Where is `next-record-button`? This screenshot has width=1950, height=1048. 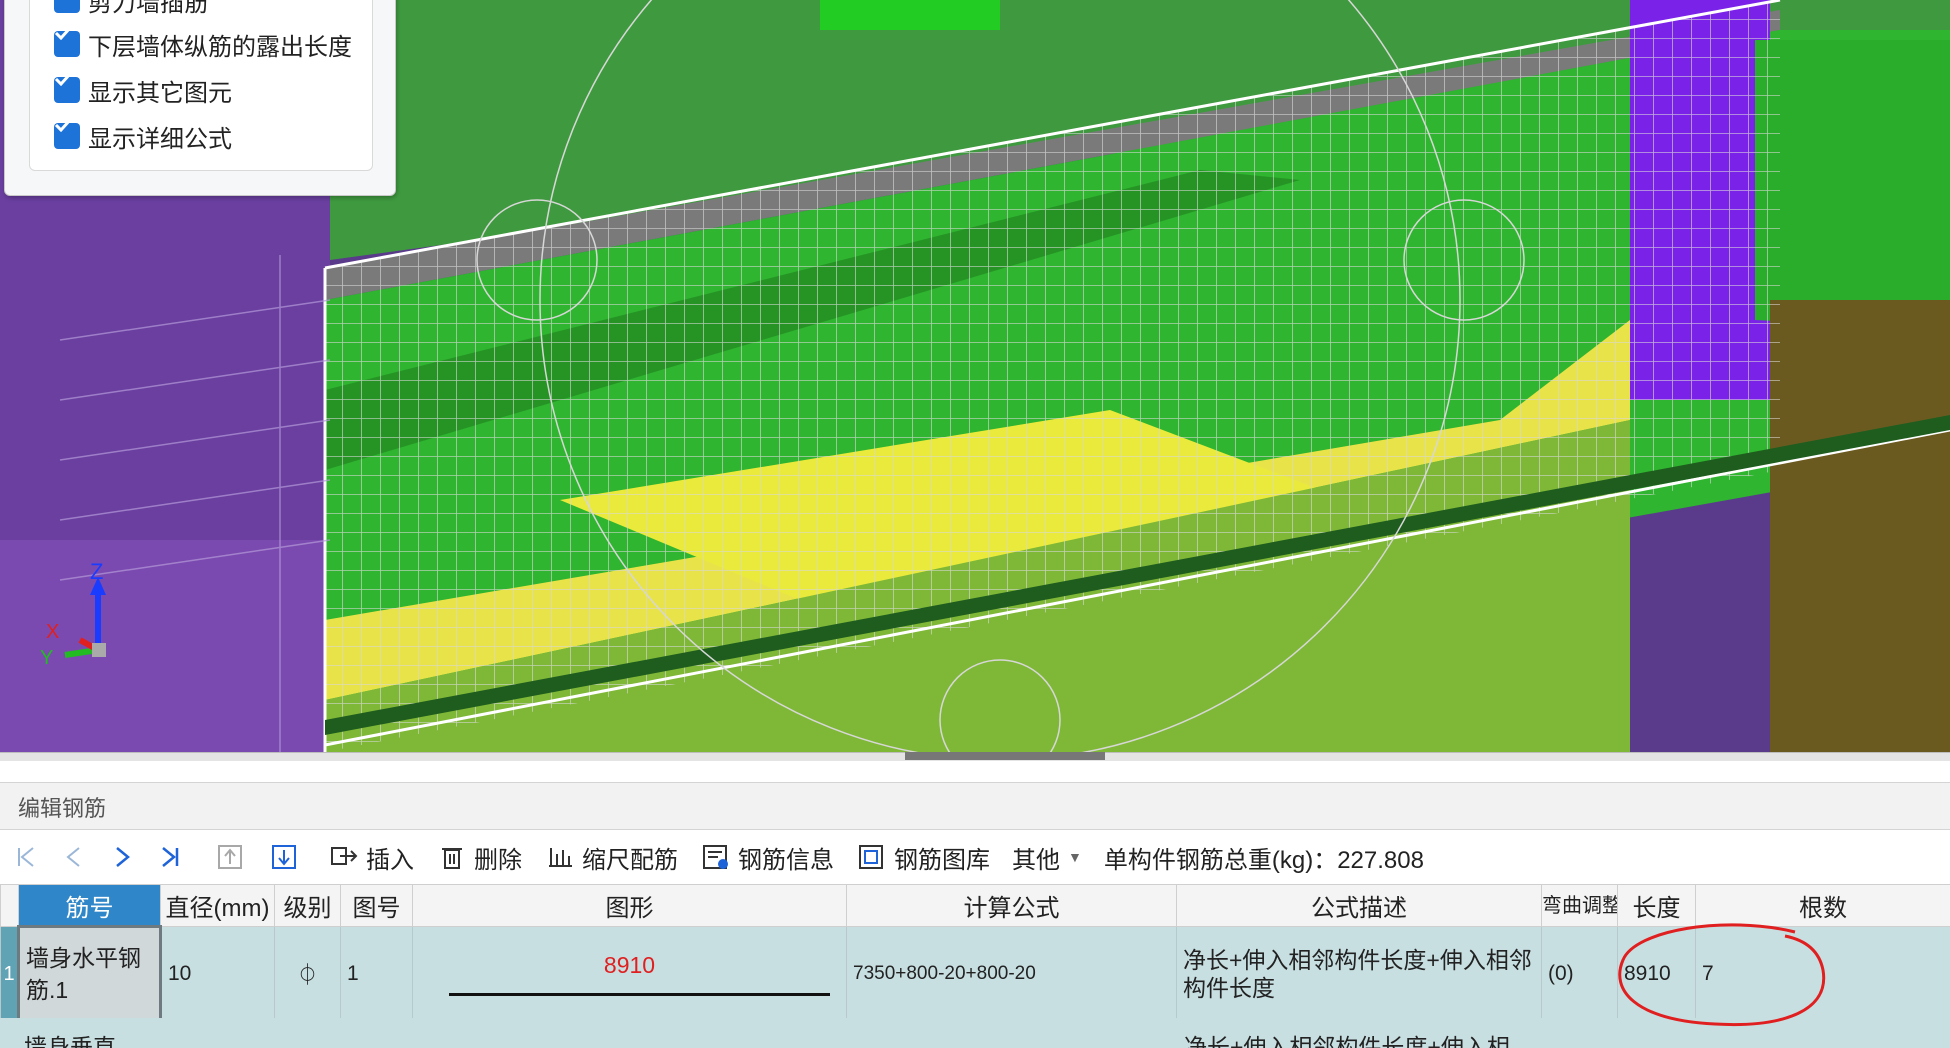
next-record-button is located at coordinates (125, 857).